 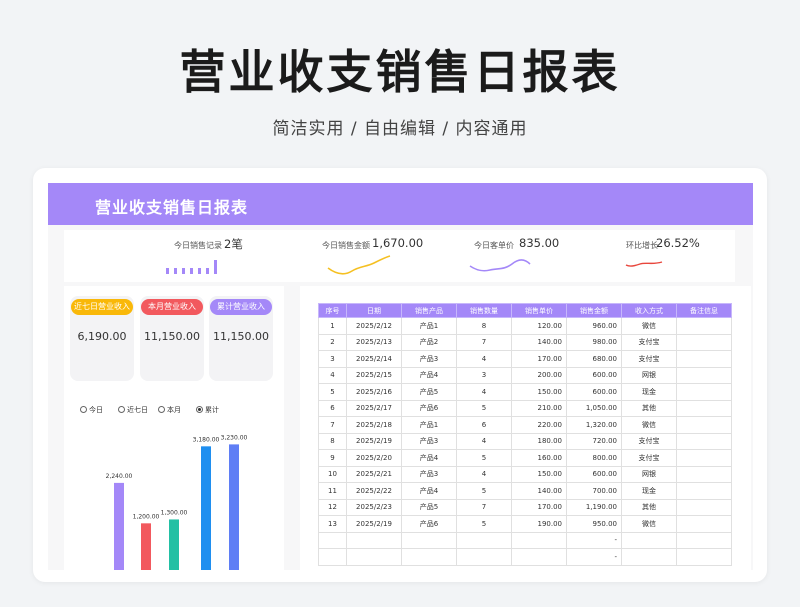 What do you see at coordinates (594, 491) in the screenshot?
I see `table-cell: 700.00` at bounding box center [594, 491].